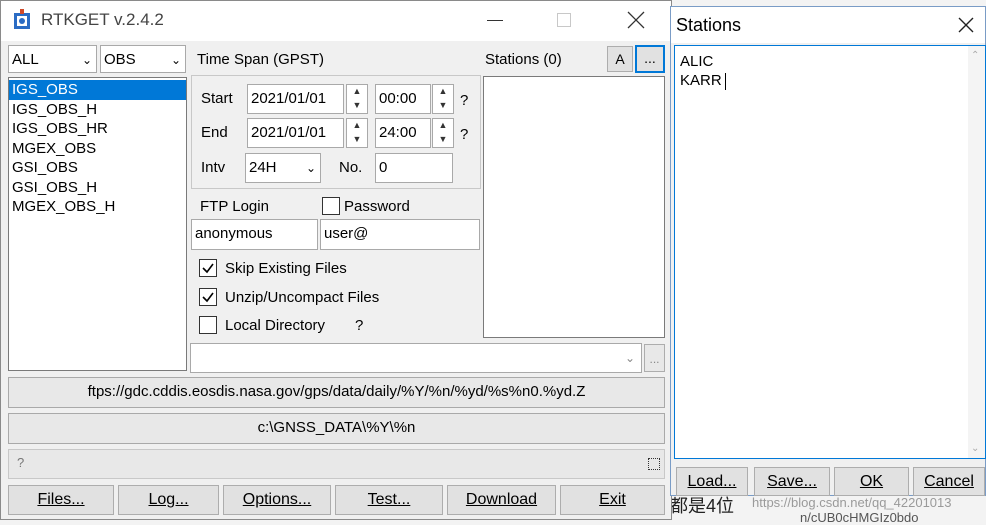  Describe the element at coordinates (725, 81) in the screenshot. I see `text-cursor` at that location.